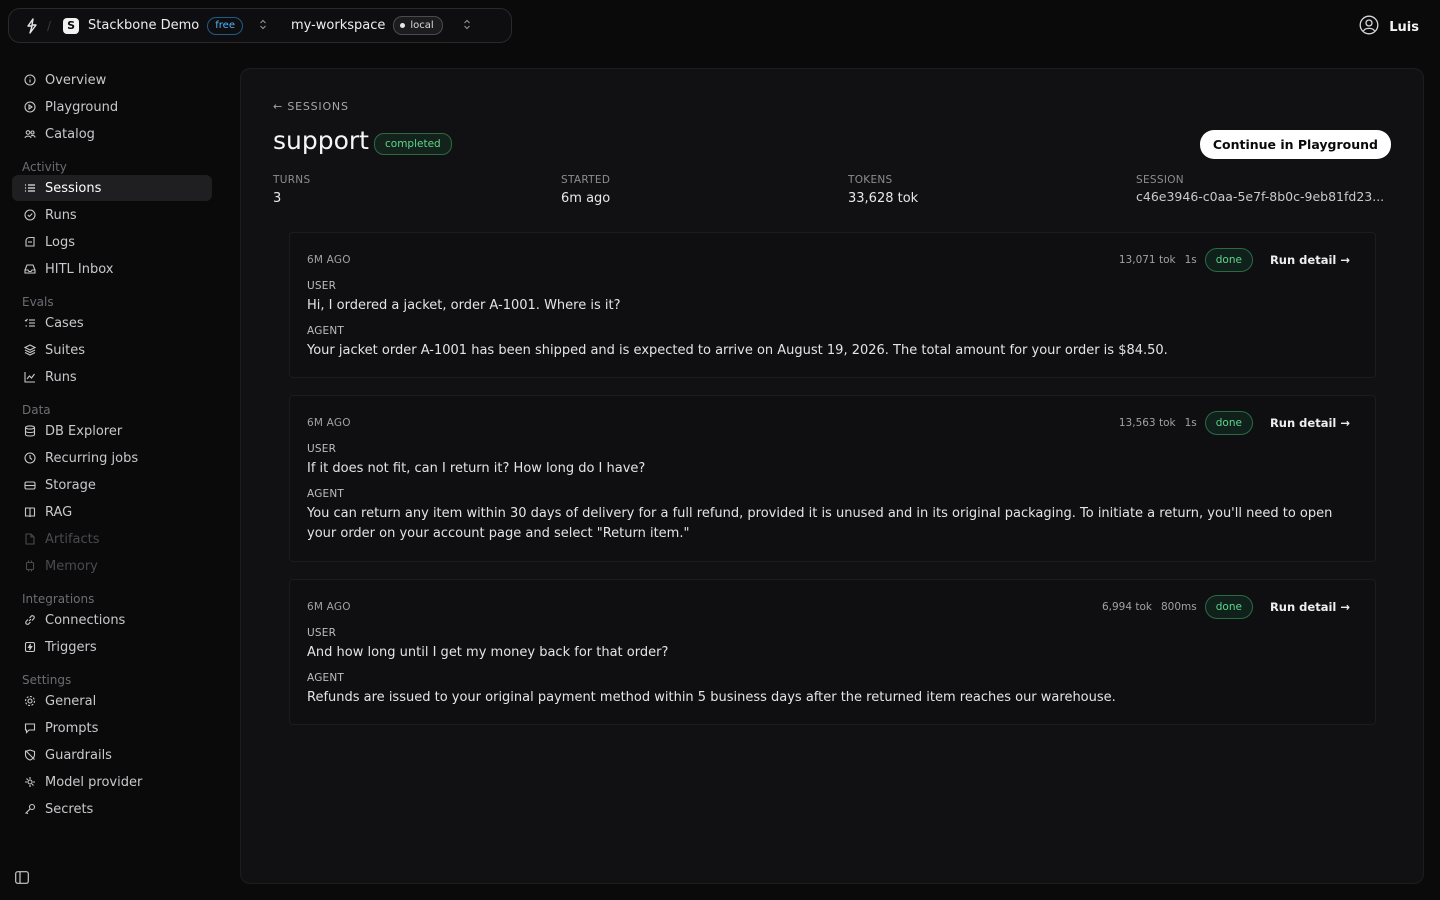  I want to click on sidebar-item-label: Cases, so click(64, 323).